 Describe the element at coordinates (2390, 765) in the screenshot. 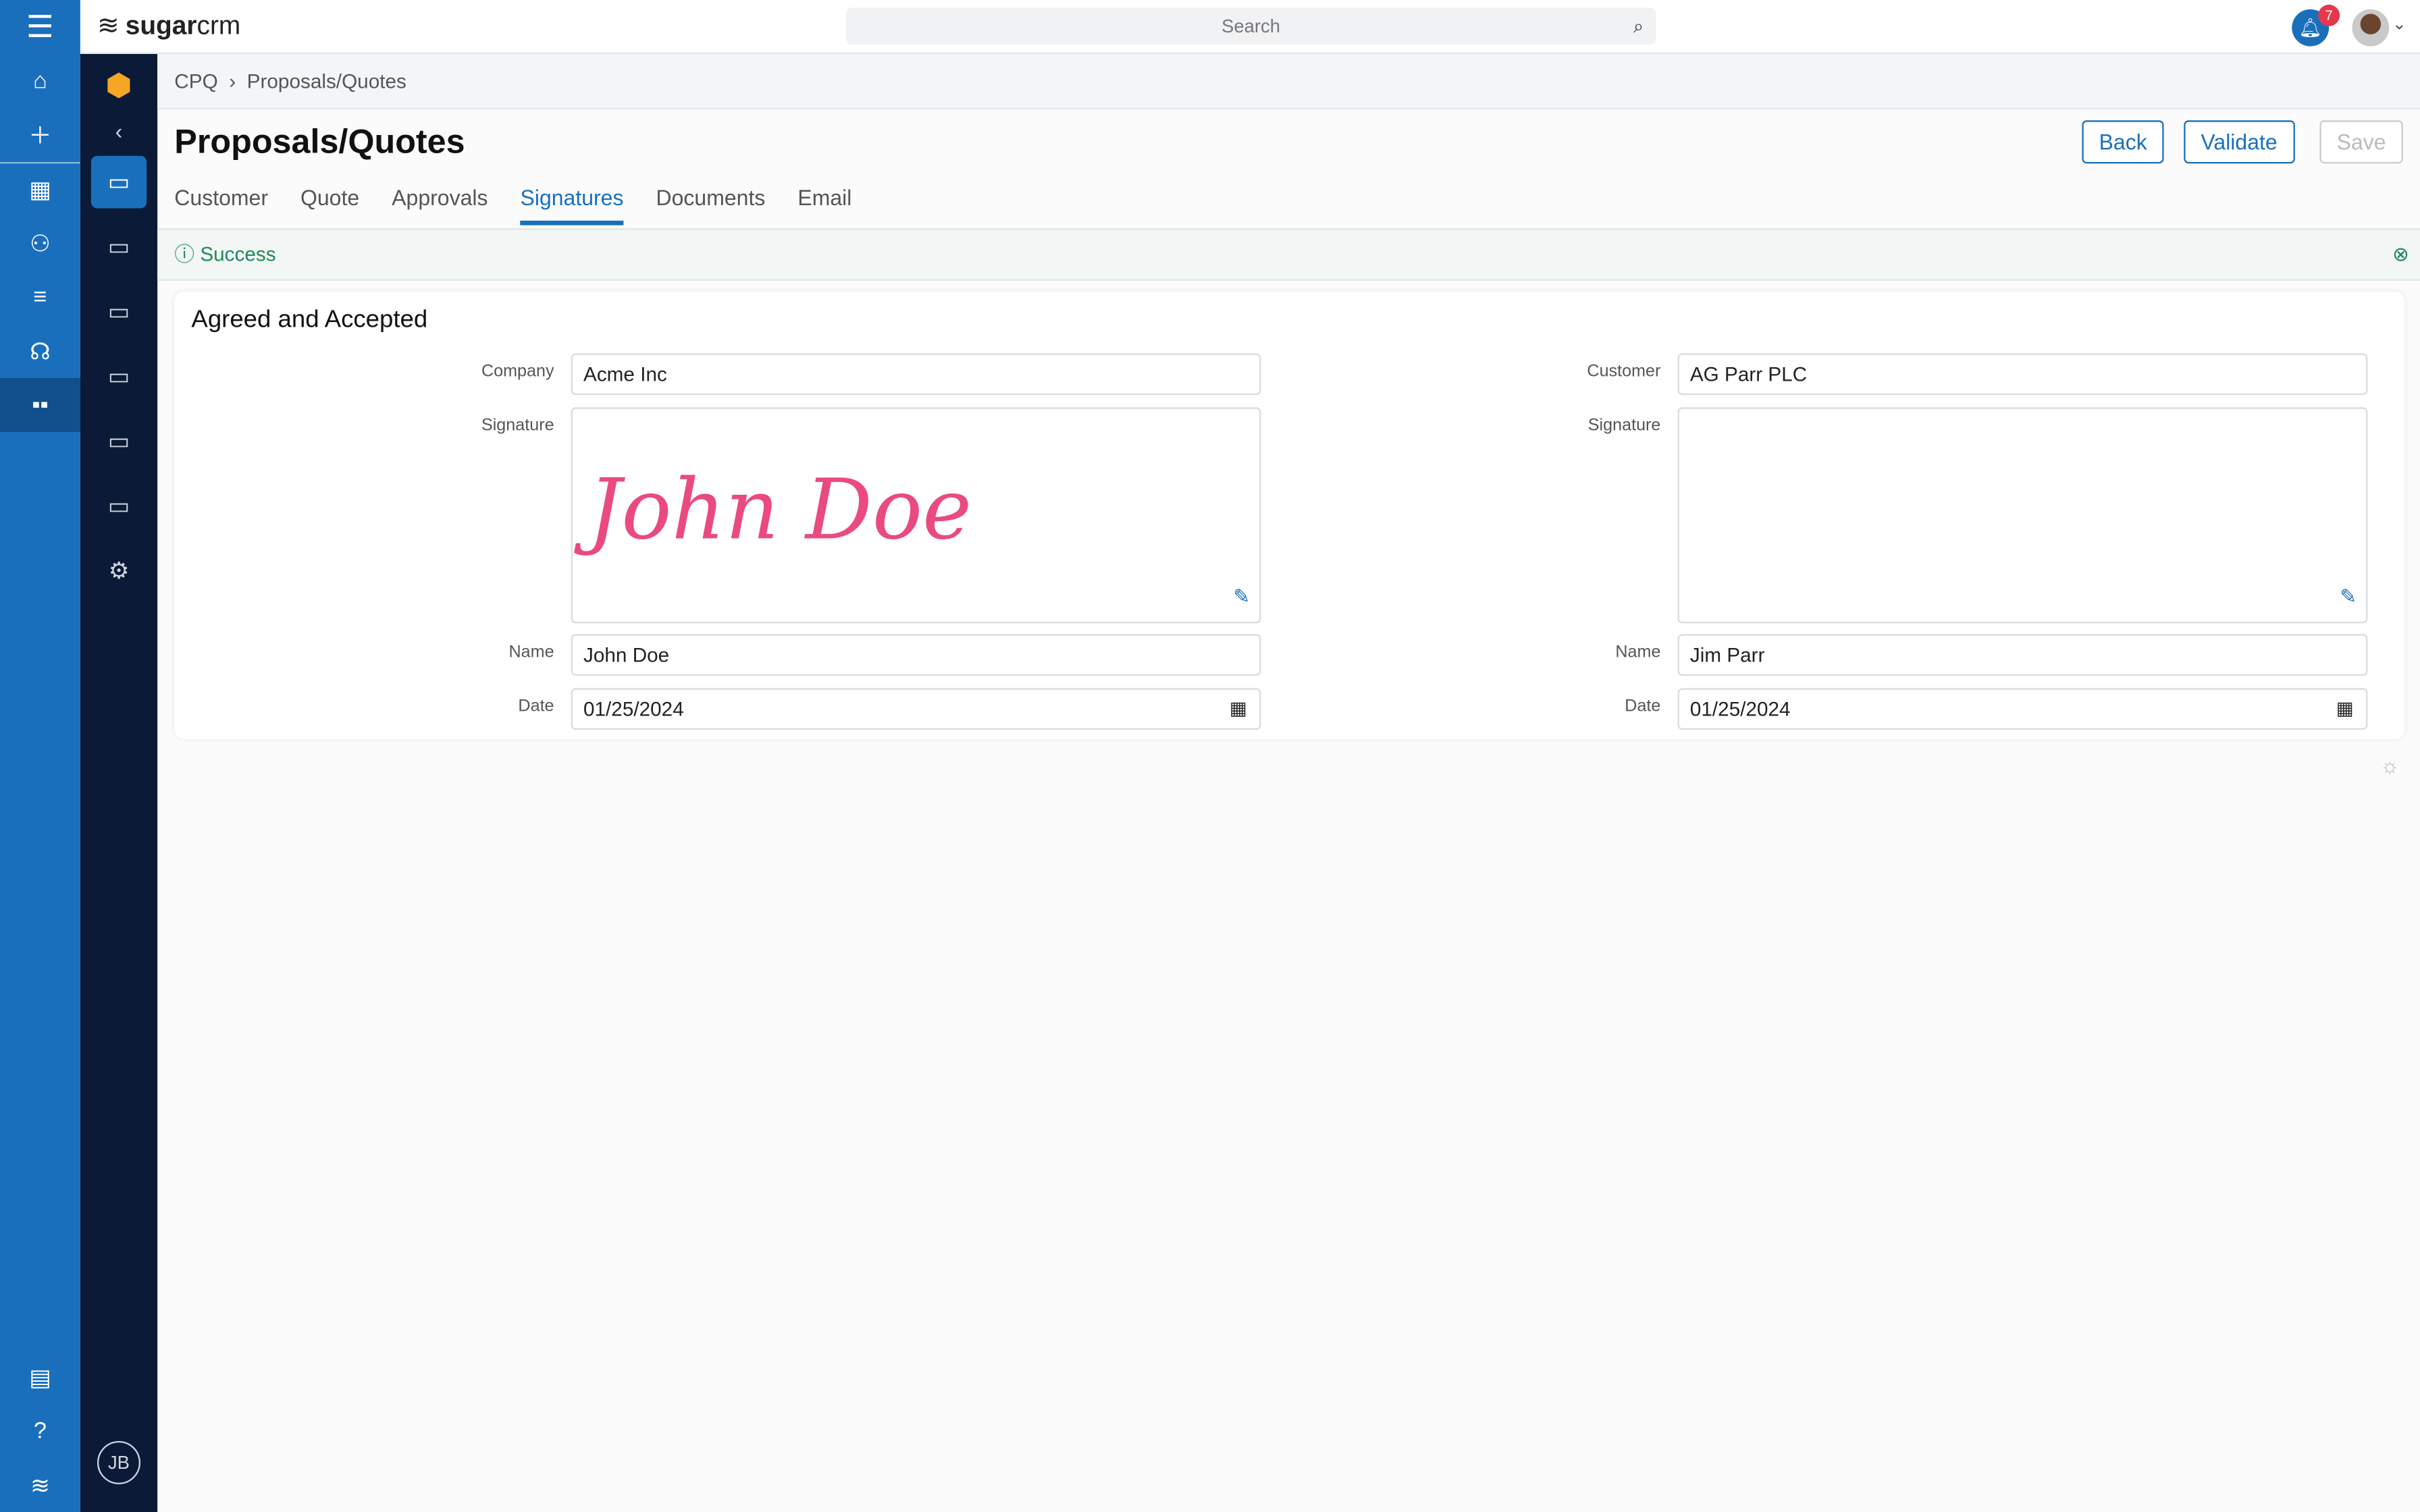

I see `bug-icon: ☼` at that location.